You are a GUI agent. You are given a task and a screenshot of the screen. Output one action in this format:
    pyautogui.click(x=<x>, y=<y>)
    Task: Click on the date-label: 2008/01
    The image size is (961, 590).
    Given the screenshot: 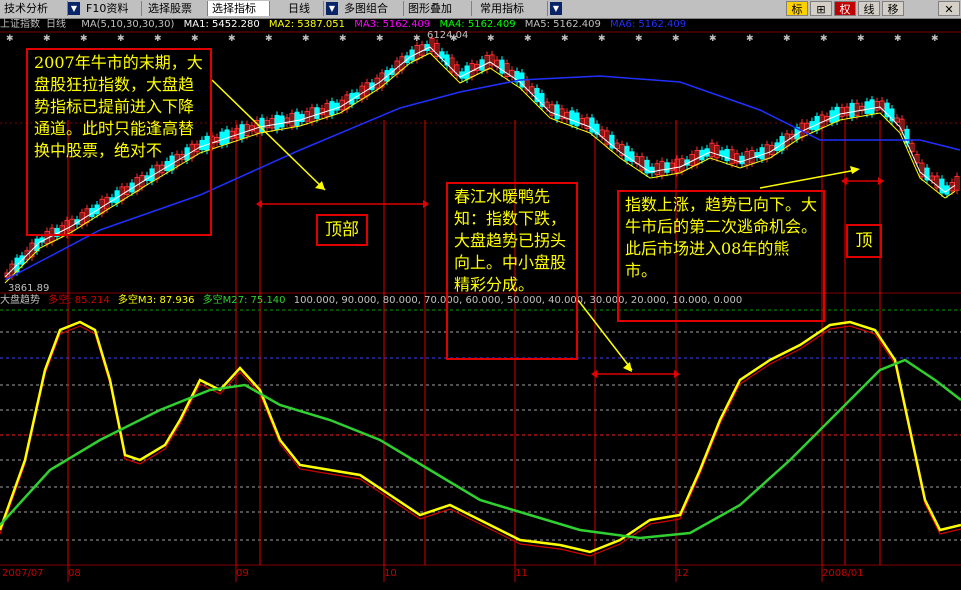 What is the action you would take?
    pyautogui.click(x=843, y=573)
    